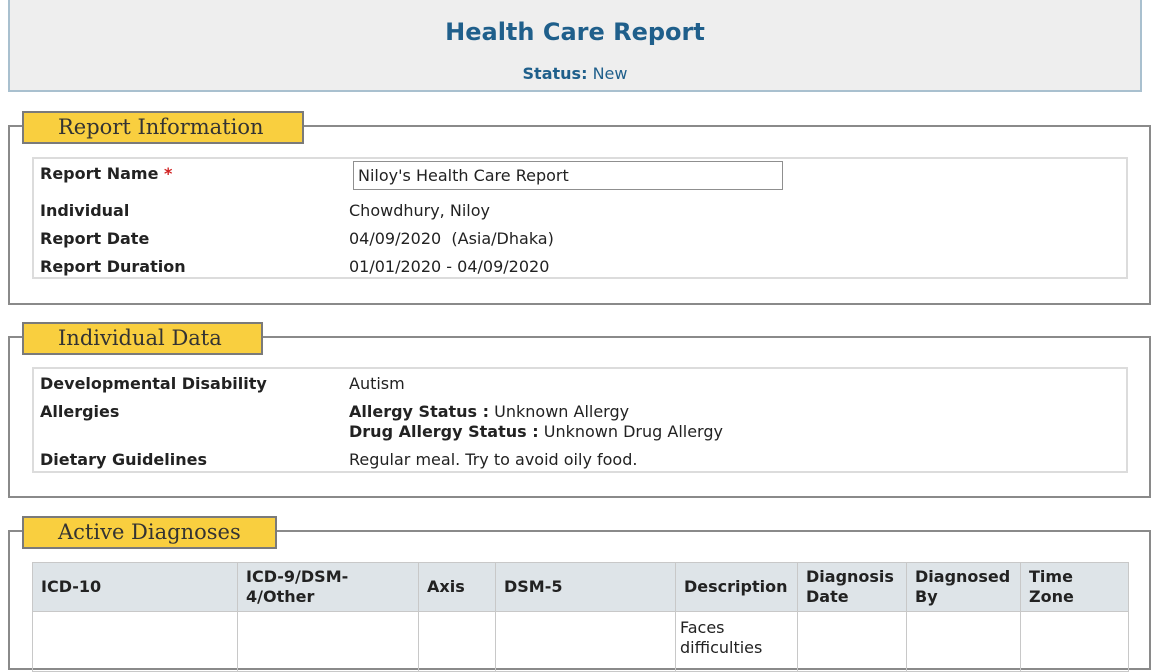 The height and width of the screenshot is (672, 1152). Describe the element at coordinates (585, 641) in the screenshot. I see `cell-dsm5` at that location.